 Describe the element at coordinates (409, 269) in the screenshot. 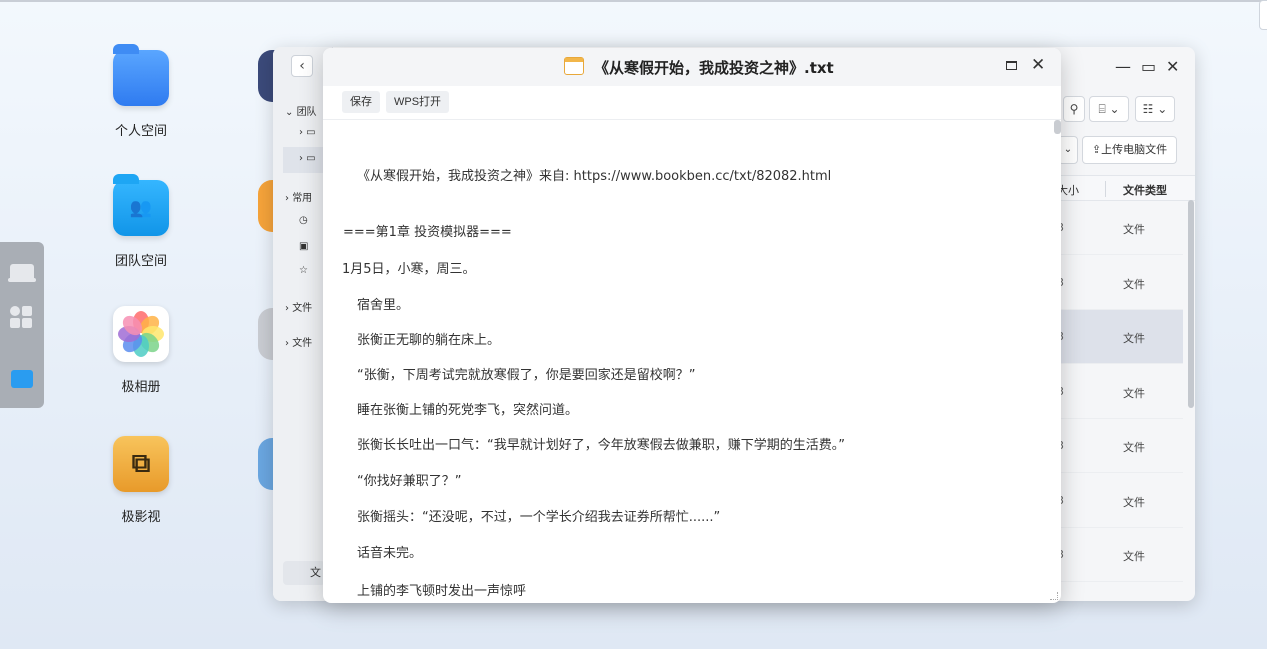

I see `text-line: 1月5日，小寒，周三。` at that location.